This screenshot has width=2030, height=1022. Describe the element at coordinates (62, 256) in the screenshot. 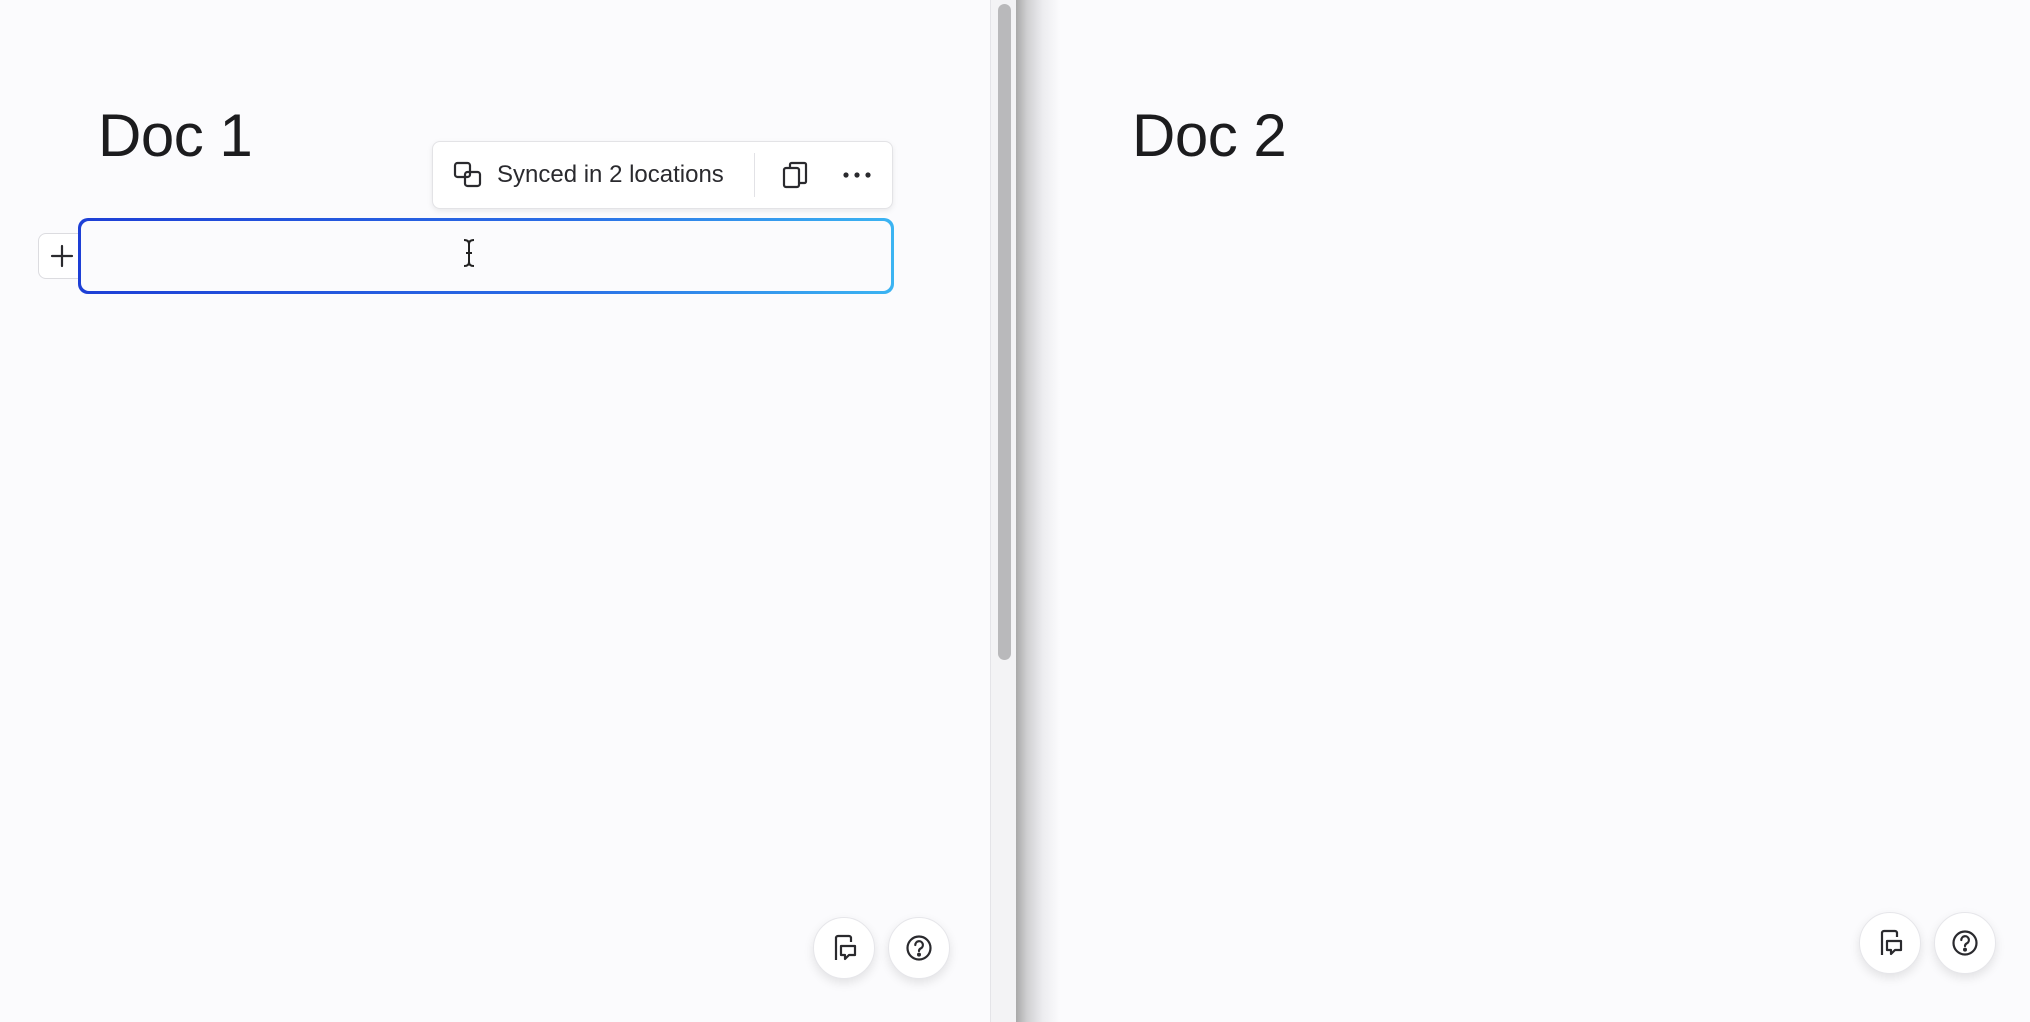

I see `plus-icon` at that location.